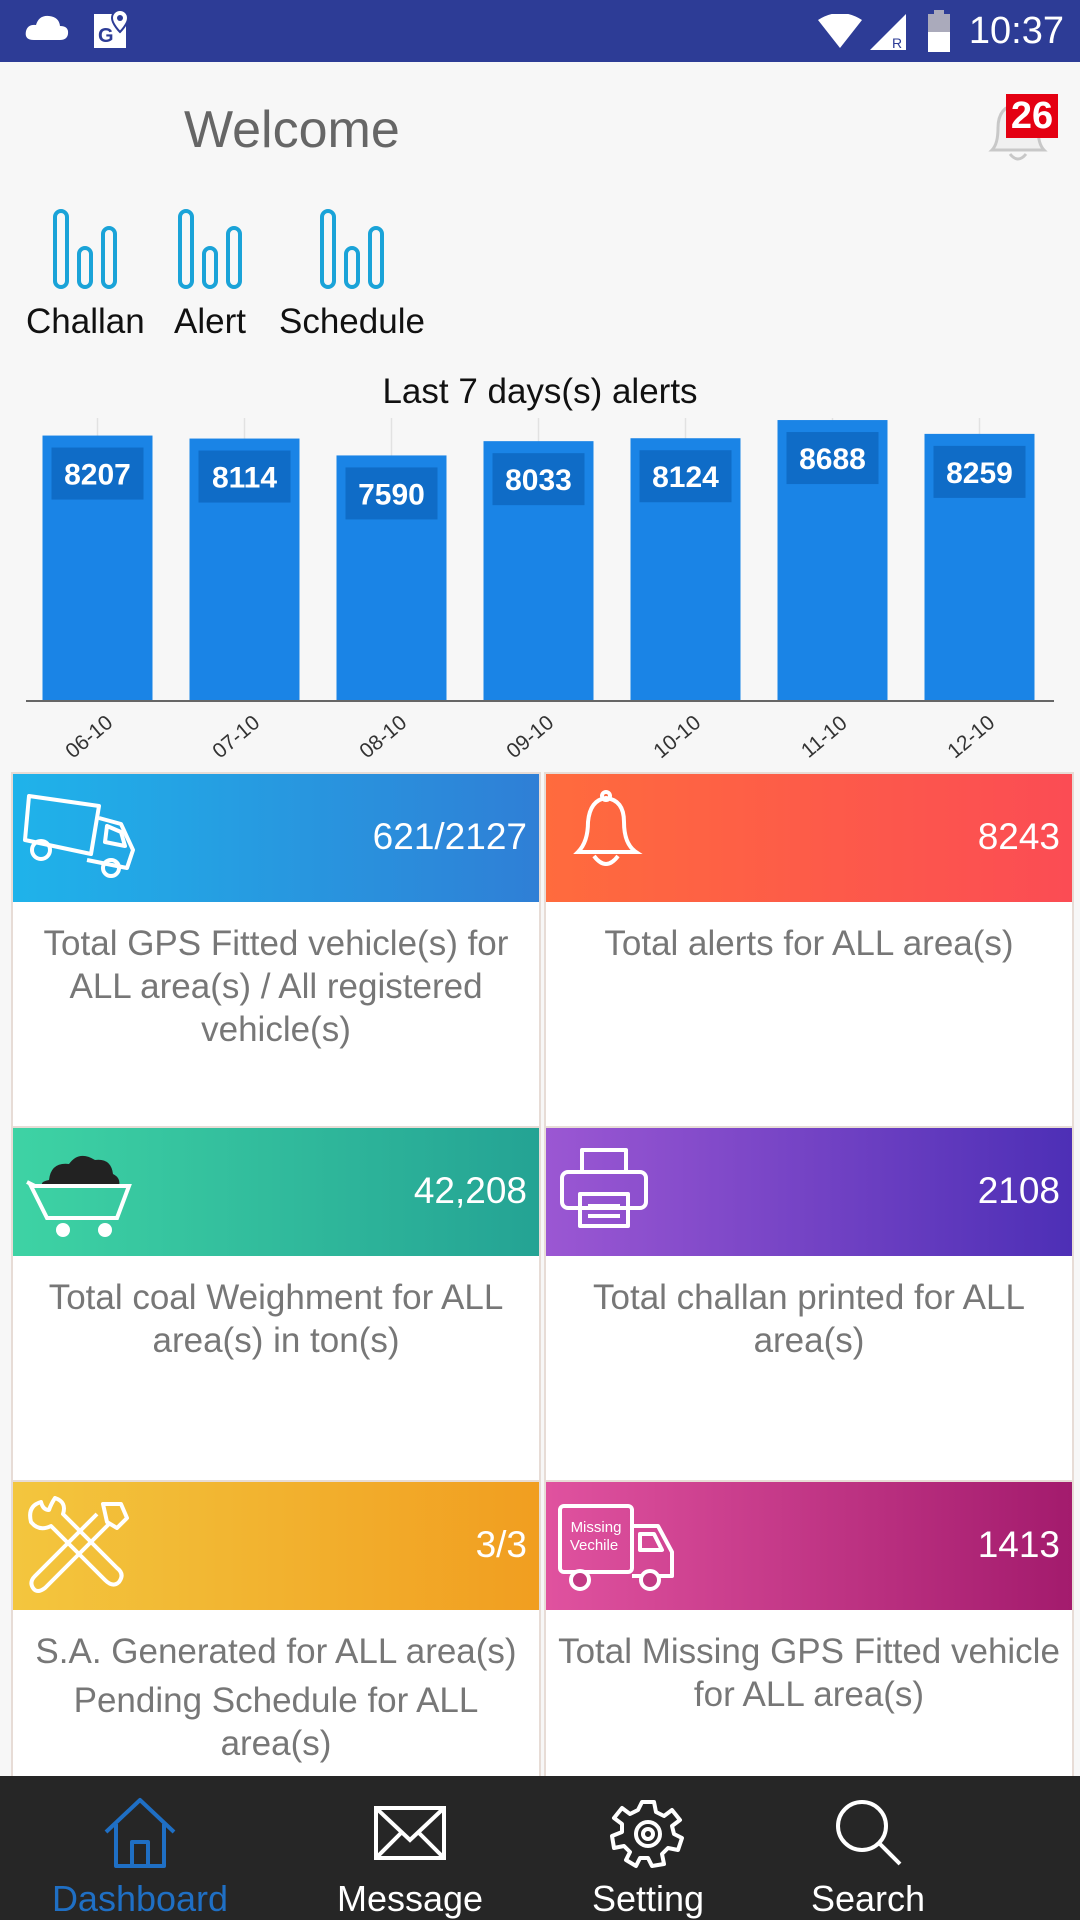 The width and height of the screenshot is (1080, 1920). I want to click on tile-description: Total alerts for ALL area(s), so click(809, 943).